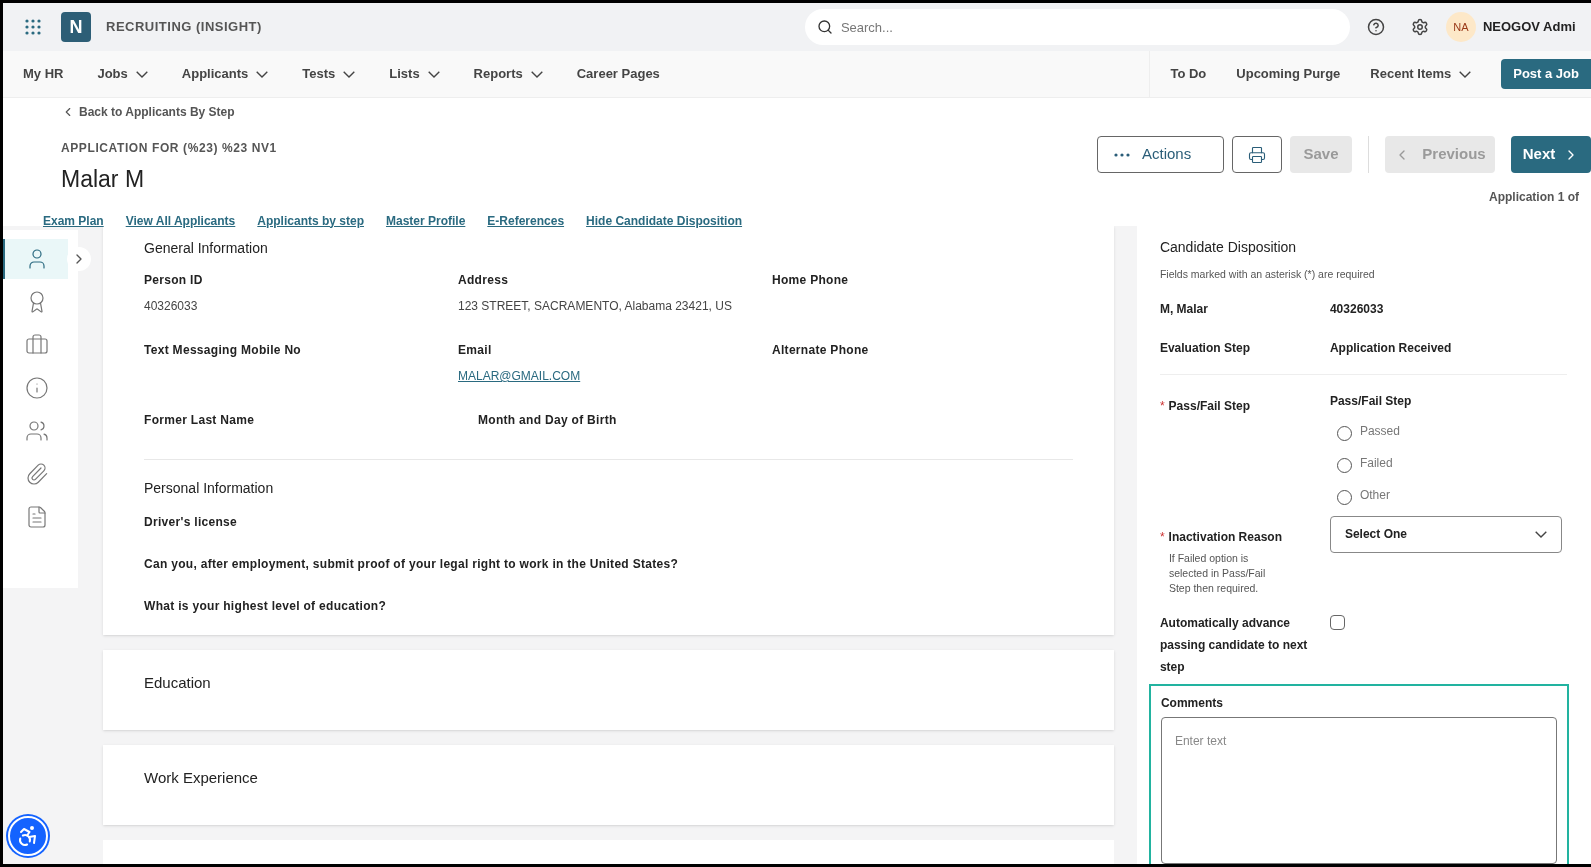 The image size is (1591, 867). Describe the element at coordinates (1529, 27) in the screenshot. I see `user-name: NEOGOV Admi` at that location.